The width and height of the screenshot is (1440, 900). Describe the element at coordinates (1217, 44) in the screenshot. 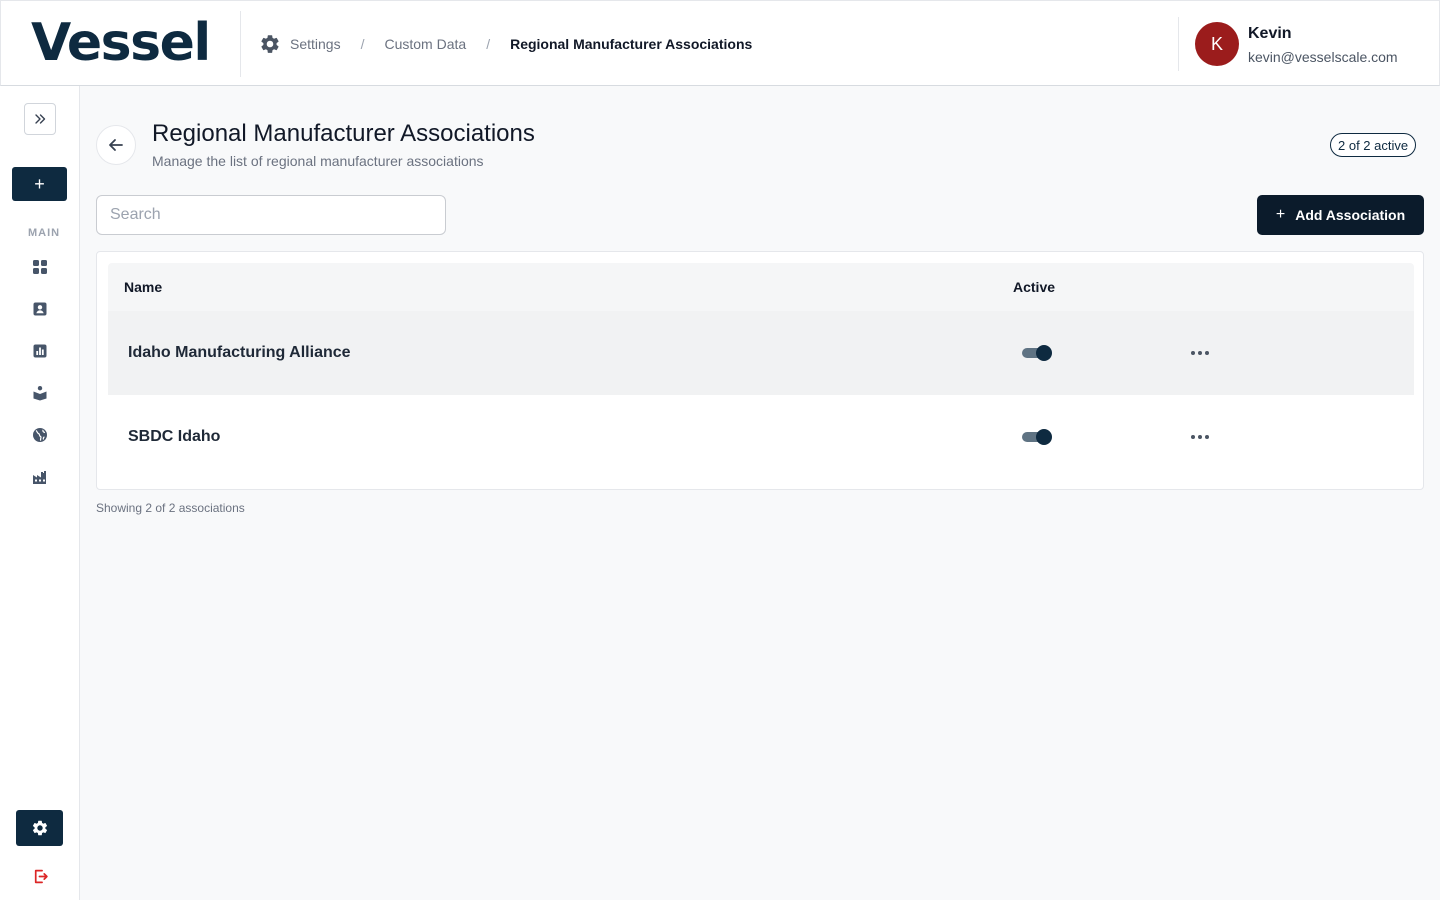

I see `avatar: K` at that location.